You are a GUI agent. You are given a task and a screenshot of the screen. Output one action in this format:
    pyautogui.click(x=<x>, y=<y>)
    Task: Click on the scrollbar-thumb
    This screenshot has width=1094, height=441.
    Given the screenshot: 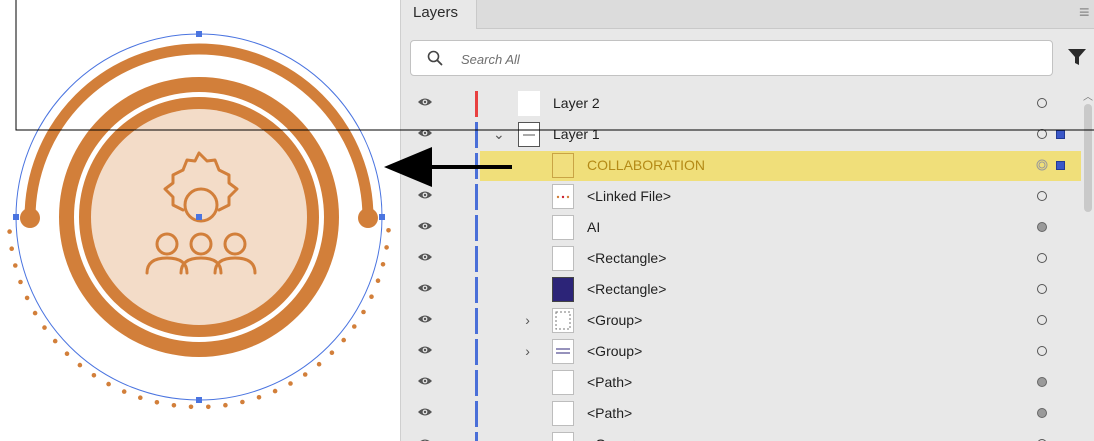 What is the action you would take?
    pyautogui.click(x=1088, y=158)
    